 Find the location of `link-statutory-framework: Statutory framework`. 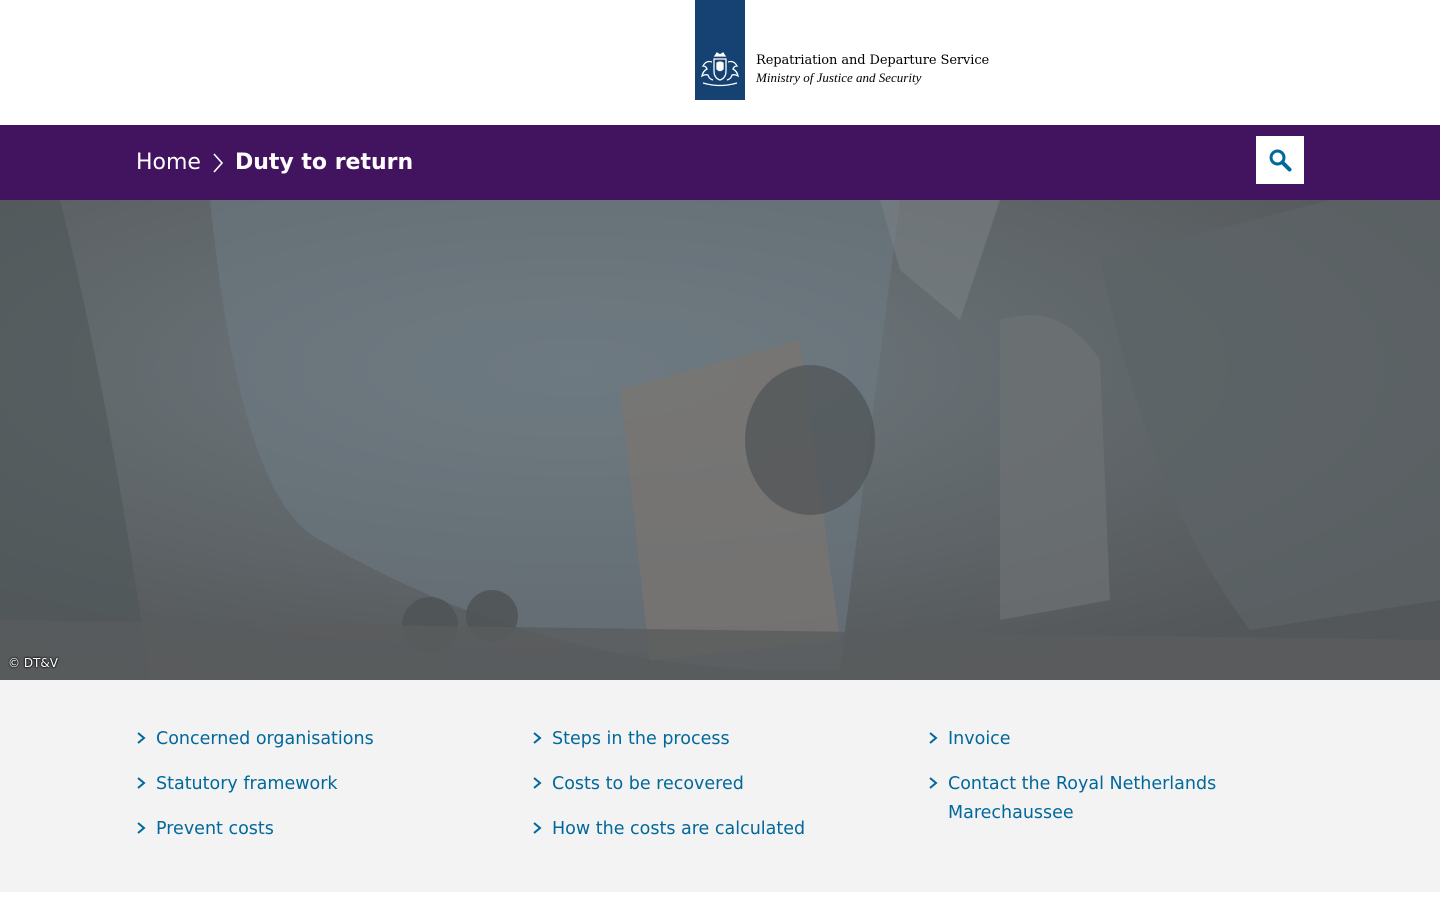

link-statutory-framework: Statutory framework is located at coordinates (247, 784).